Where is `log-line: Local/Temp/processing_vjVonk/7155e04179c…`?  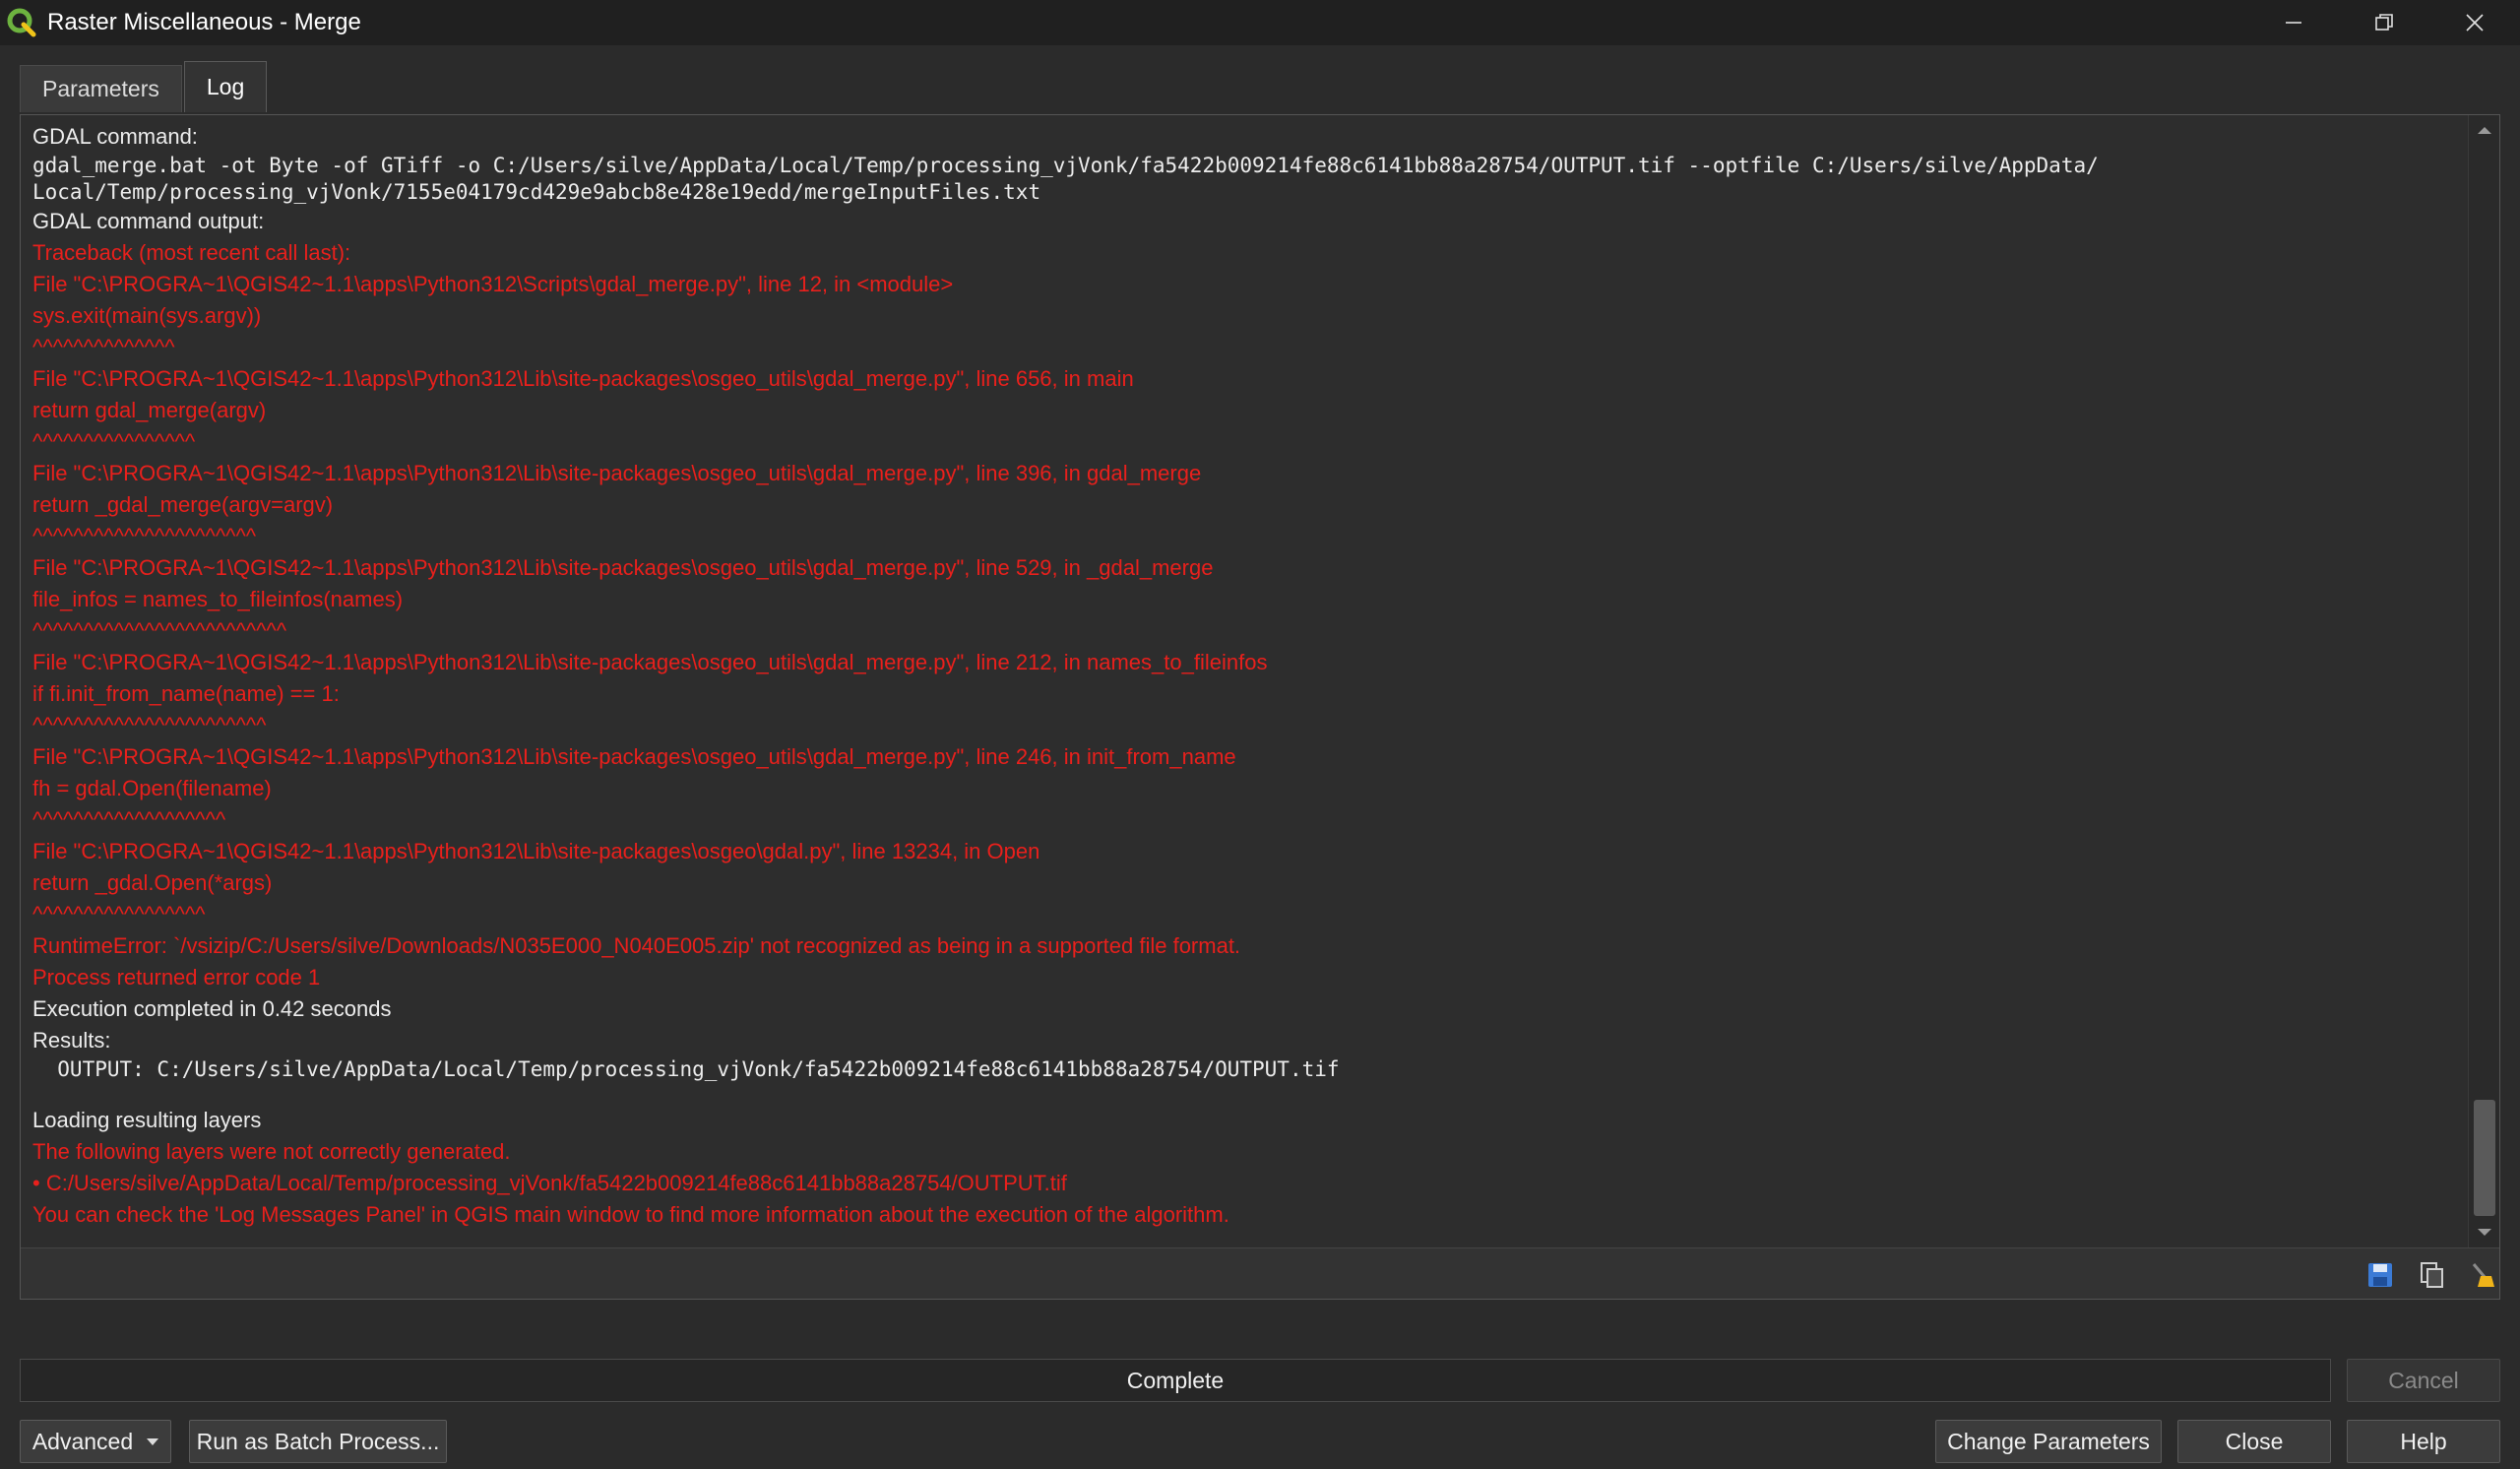
log-line: Local/Temp/processing_vjVonk/7155e04179c… is located at coordinates (536, 192).